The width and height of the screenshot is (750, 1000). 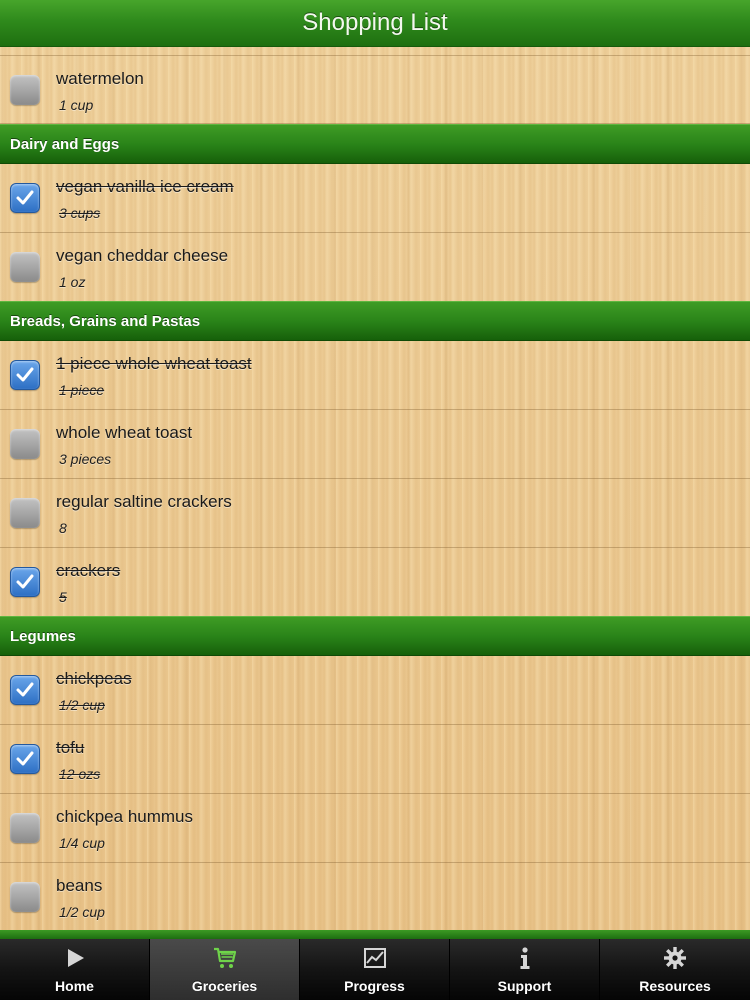 I want to click on list-item: regular saltine crackers 8, so click(x=375, y=513).